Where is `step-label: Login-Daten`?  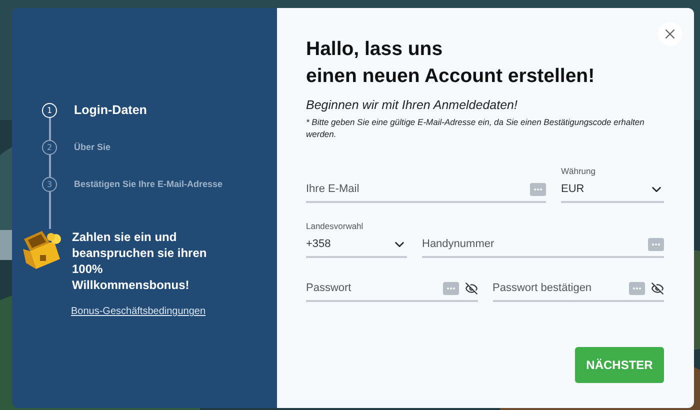
step-label: Login-Daten is located at coordinates (110, 110).